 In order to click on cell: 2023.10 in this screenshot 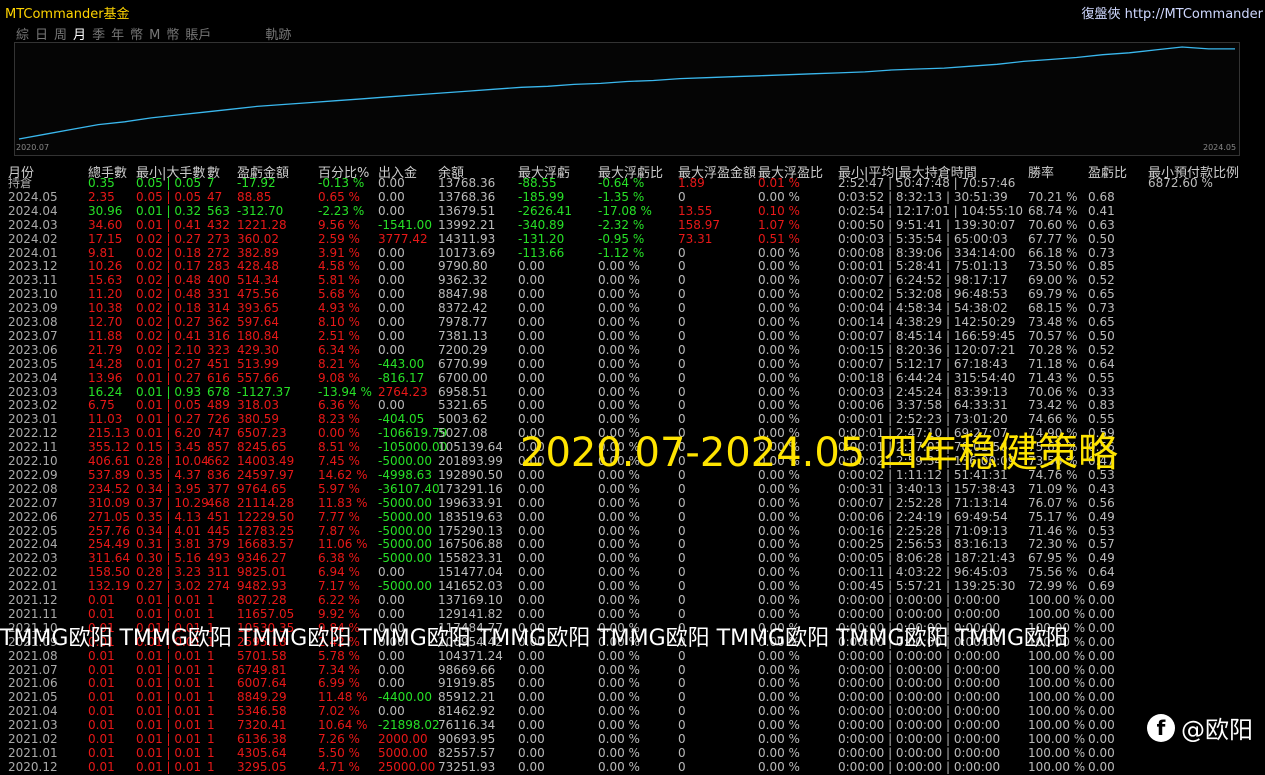, I will do `click(33, 294)`.